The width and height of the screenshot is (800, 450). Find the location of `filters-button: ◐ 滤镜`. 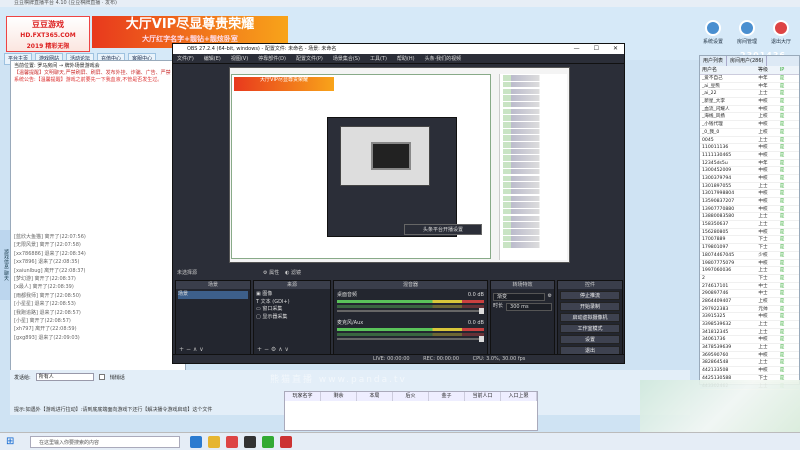

filters-button: ◐ 滤镜 is located at coordinates (293, 272).